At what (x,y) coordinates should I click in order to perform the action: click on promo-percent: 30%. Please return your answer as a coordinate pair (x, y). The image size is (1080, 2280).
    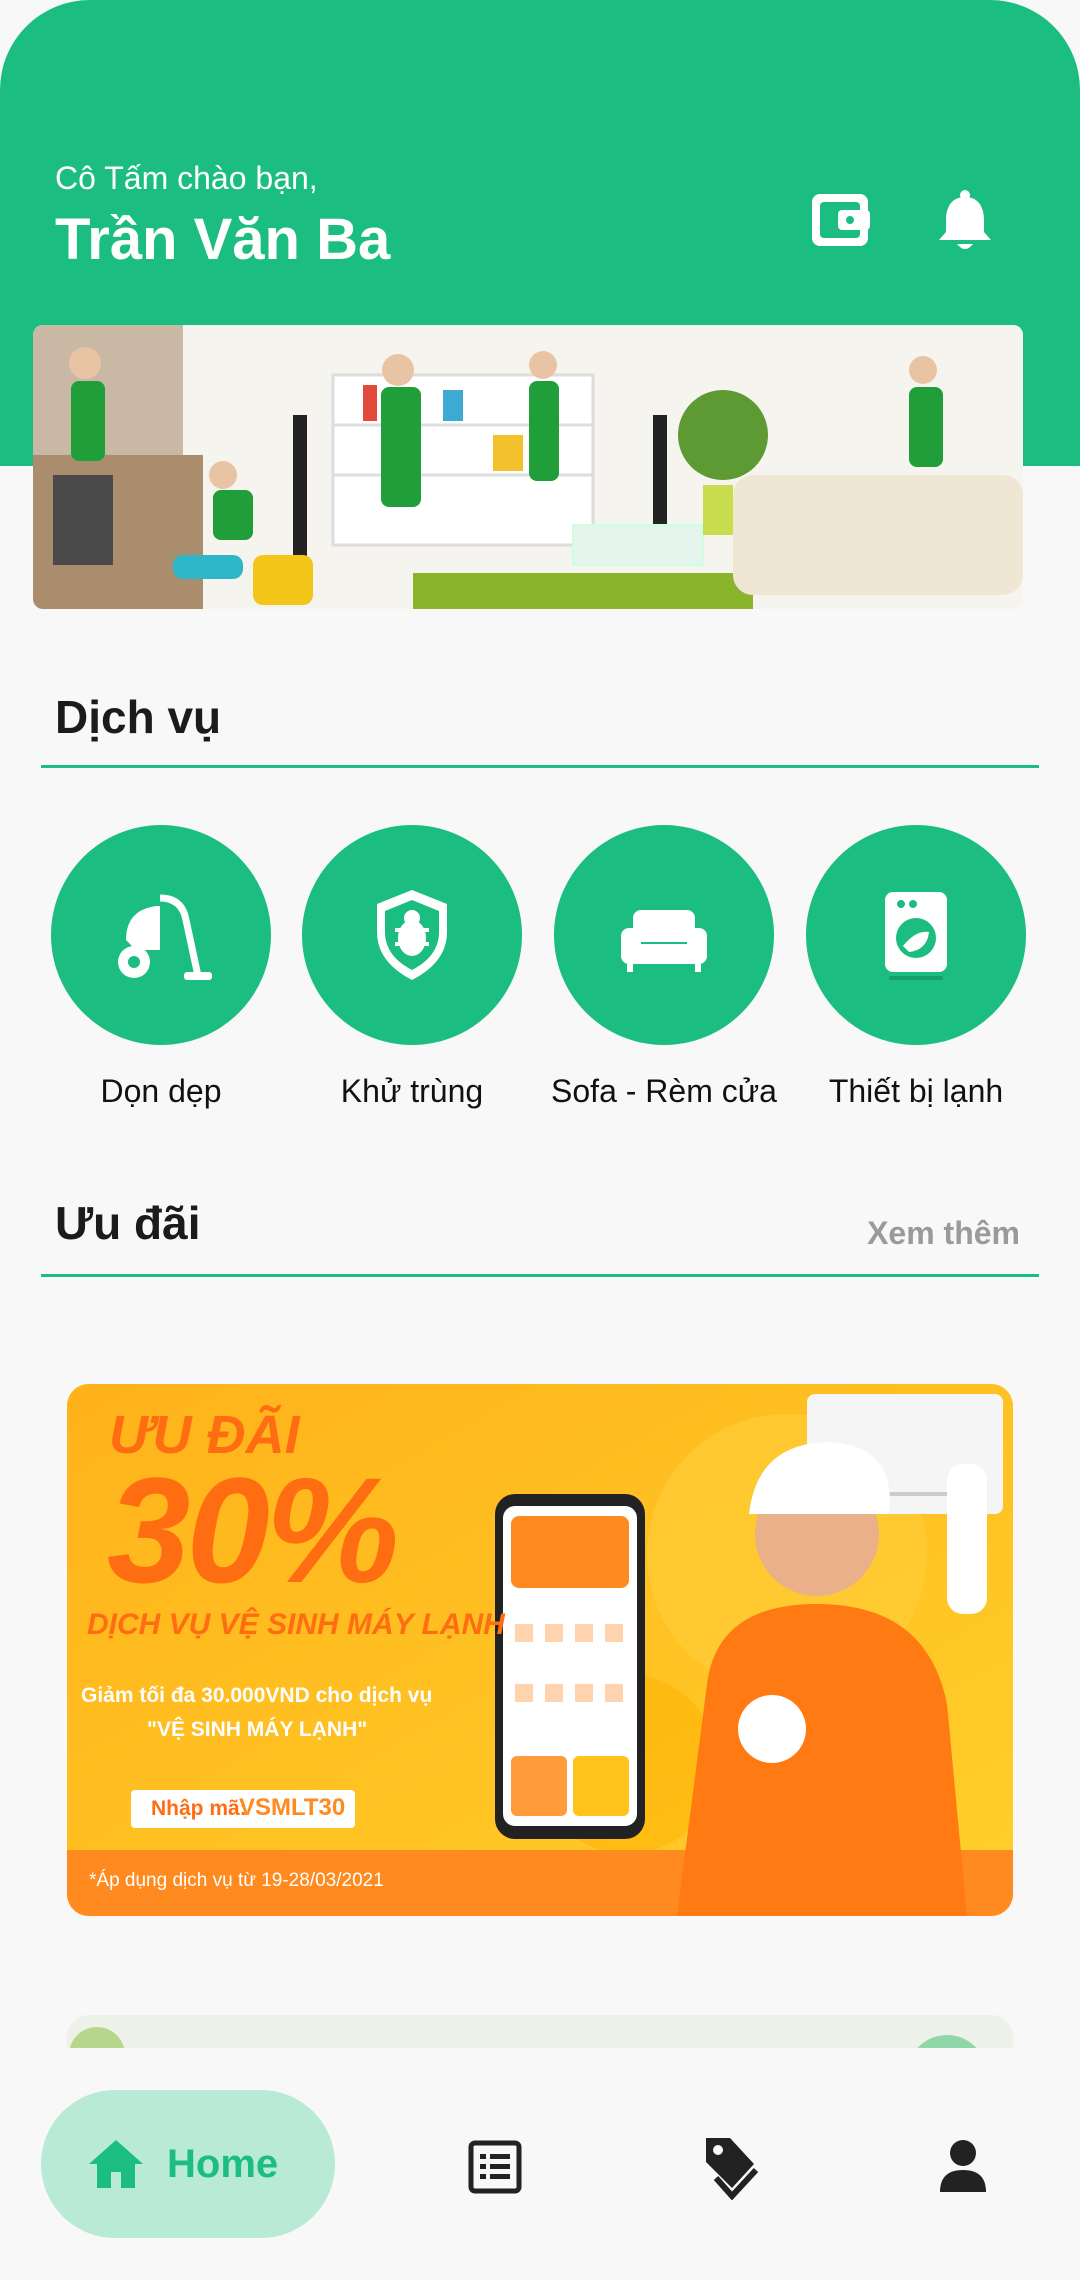
    Looking at the image, I should click on (253, 1530).